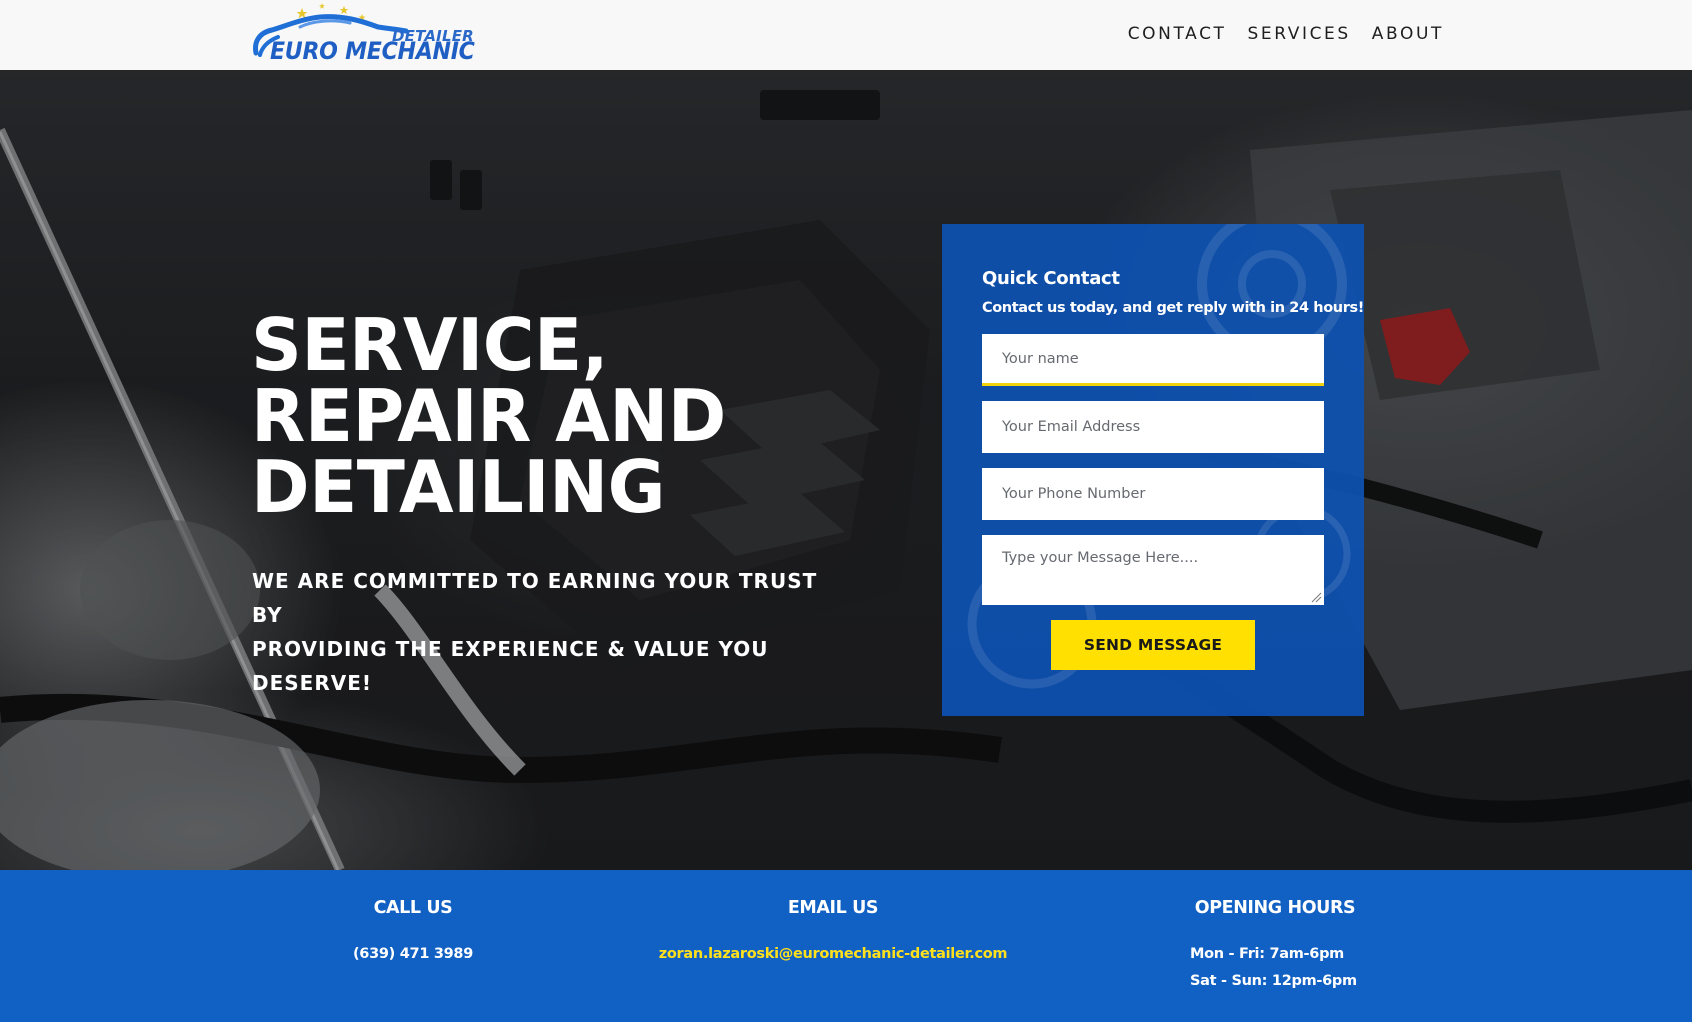 This screenshot has width=1692, height=1022. What do you see at coordinates (458, 487) in the screenshot?
I see `hero-title-line-3: DETAILING` at bounding box center [458, 487].